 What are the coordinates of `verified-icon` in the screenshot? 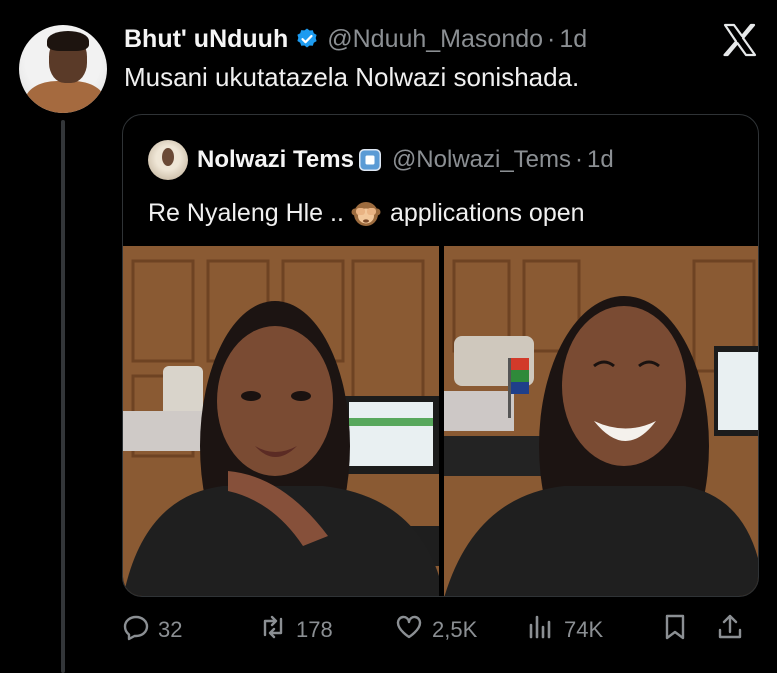 It's located at (307, 39).